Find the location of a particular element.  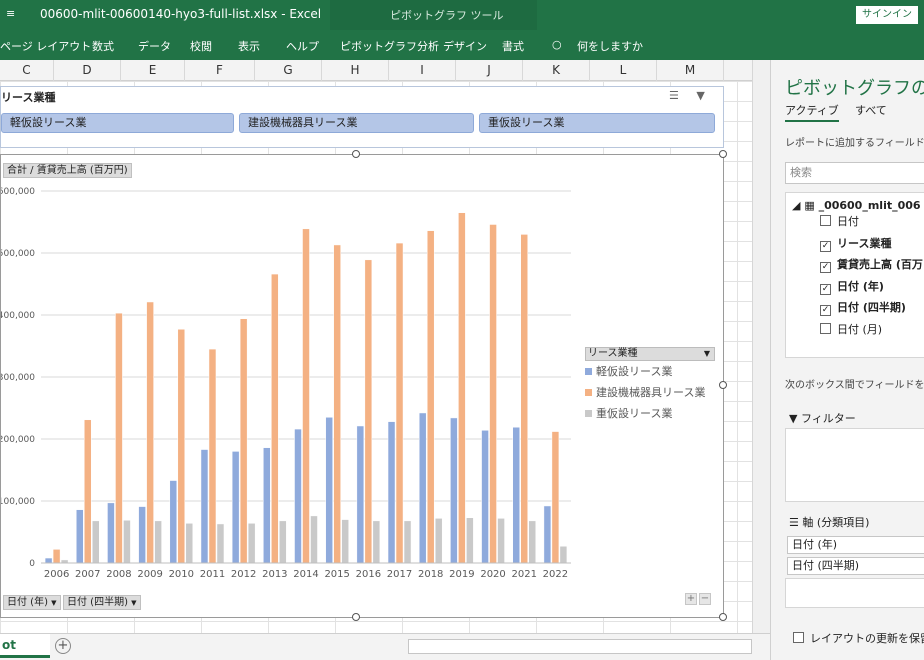

field-item: 日付 (月) is located at coordinates (851, 330).